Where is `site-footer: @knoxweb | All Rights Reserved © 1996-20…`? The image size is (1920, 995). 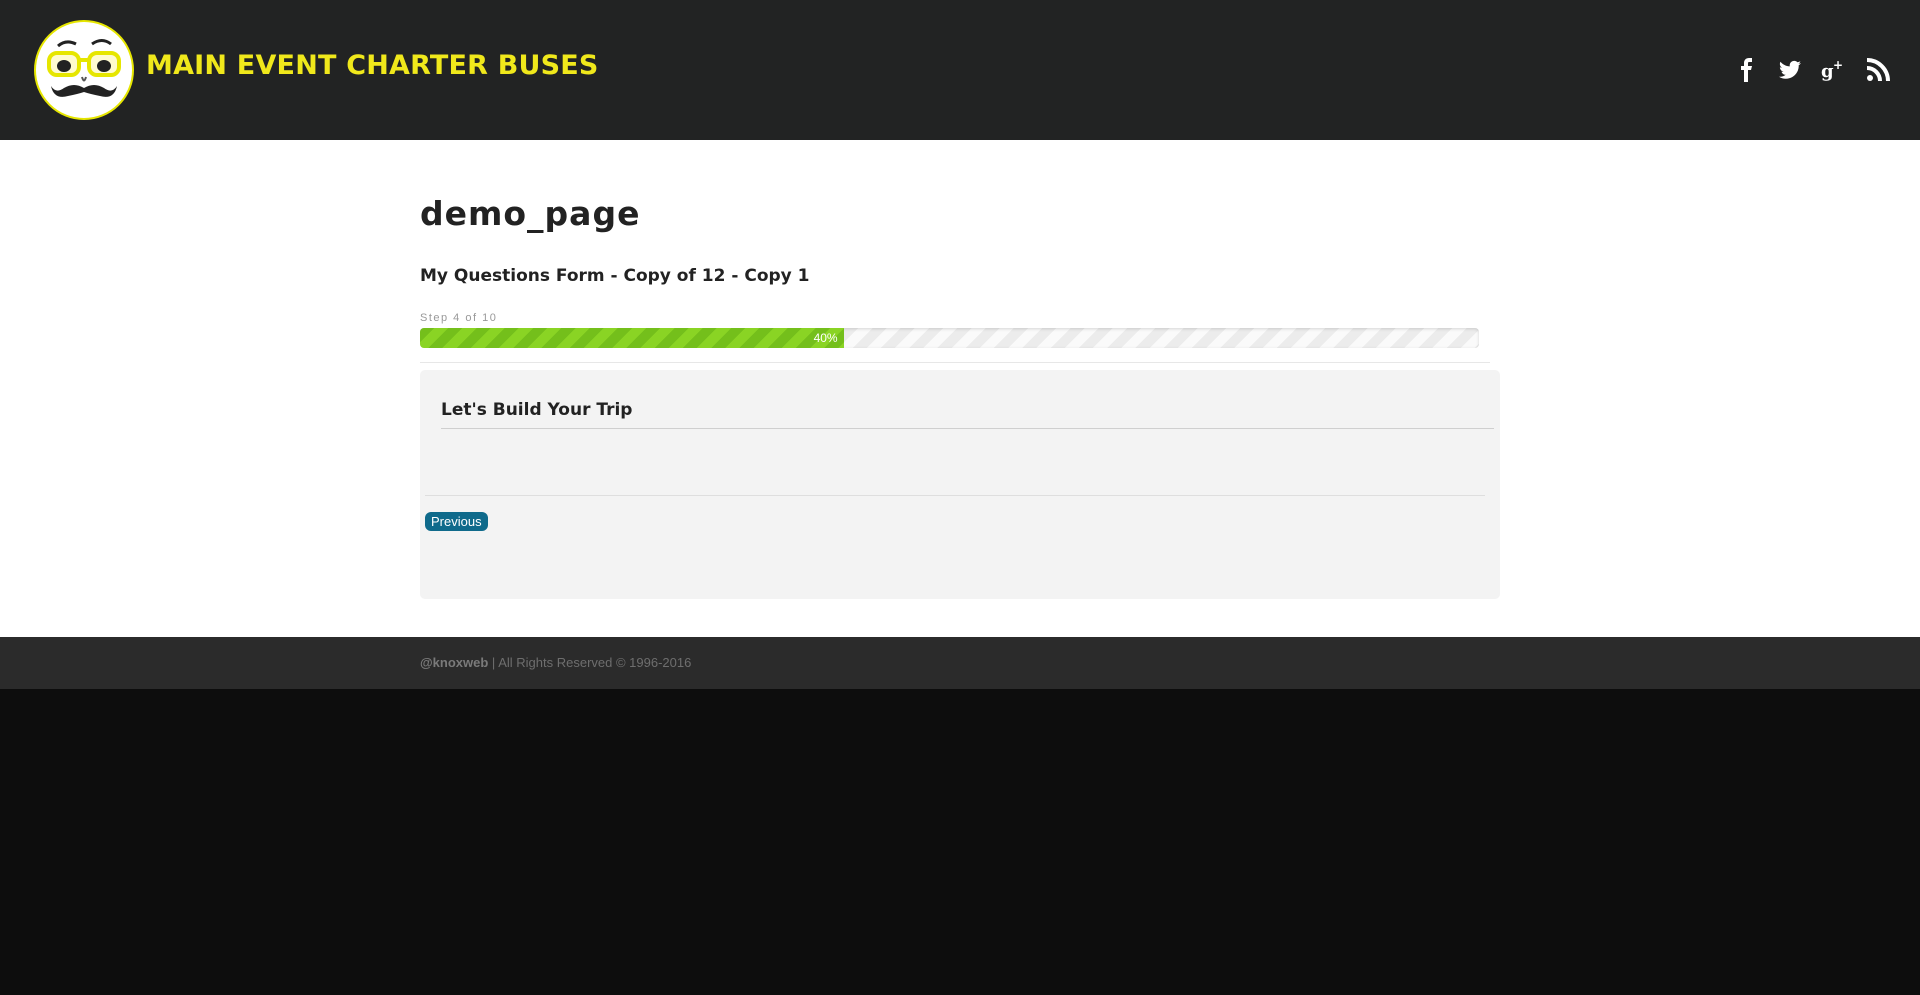
site-footer: @knoxweb | All Rights Reserved © 1996-20… is located at coordinates (960, 663).